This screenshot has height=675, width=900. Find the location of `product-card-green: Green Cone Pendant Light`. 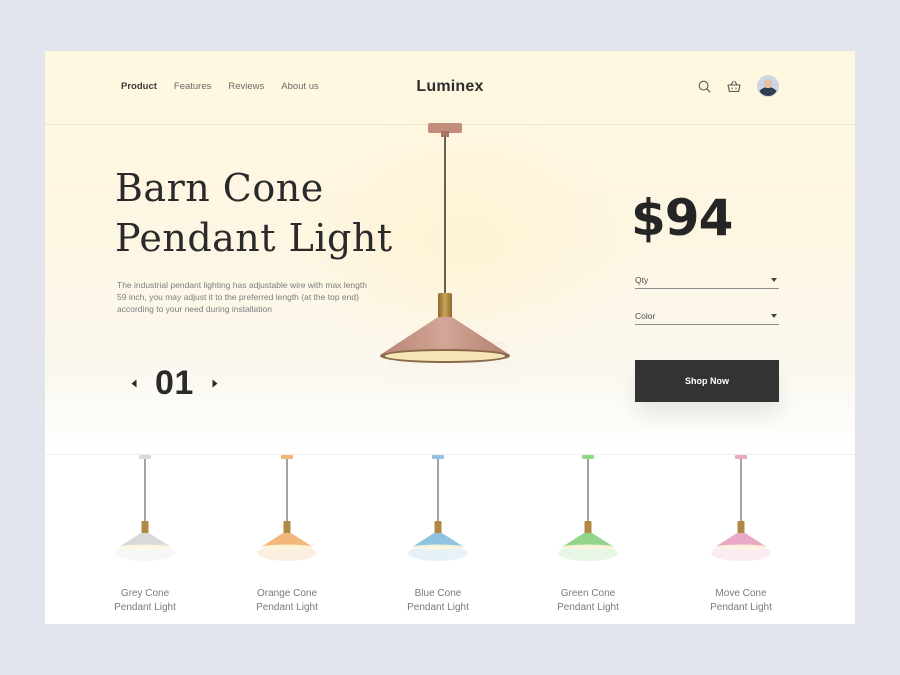

product-card-green: Green Cone Pendant Light is located at coordinates (588, 539).